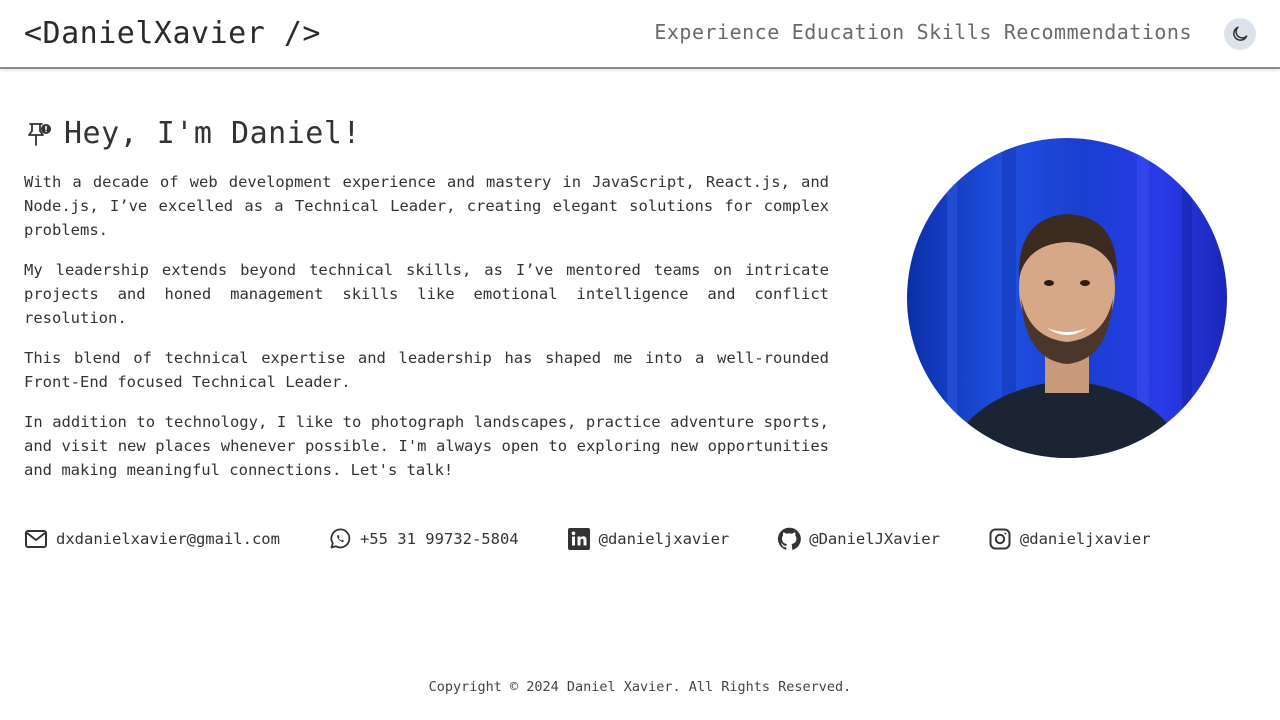 This screenshot has height=720, width=1280. I want to click on contact-email: dxdanielxavier@gmail.com, so click(152, 539).